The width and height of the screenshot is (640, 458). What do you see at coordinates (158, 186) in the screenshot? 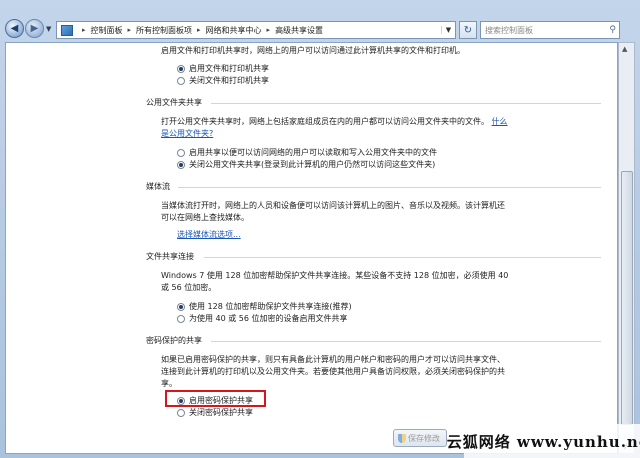
I see `section-title-media-streaming: 媒体流` at bounding box center [158, 186].